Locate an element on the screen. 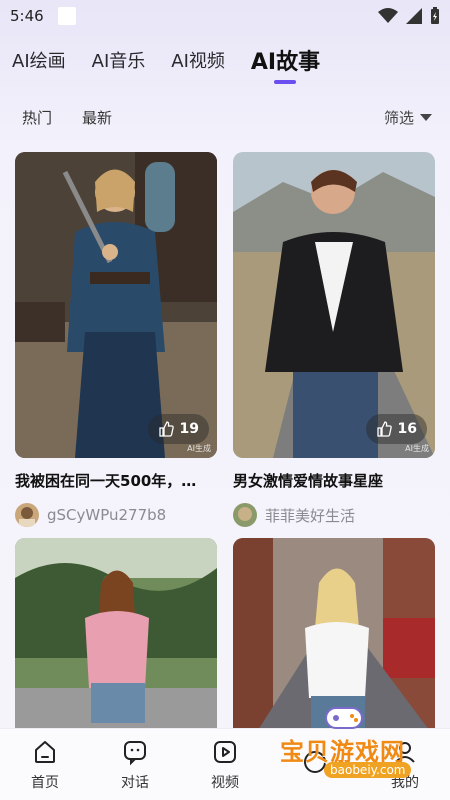 The height and width of the screenshot is (800, 450). status-time: 5:46 is located at coordinates (27, 16).